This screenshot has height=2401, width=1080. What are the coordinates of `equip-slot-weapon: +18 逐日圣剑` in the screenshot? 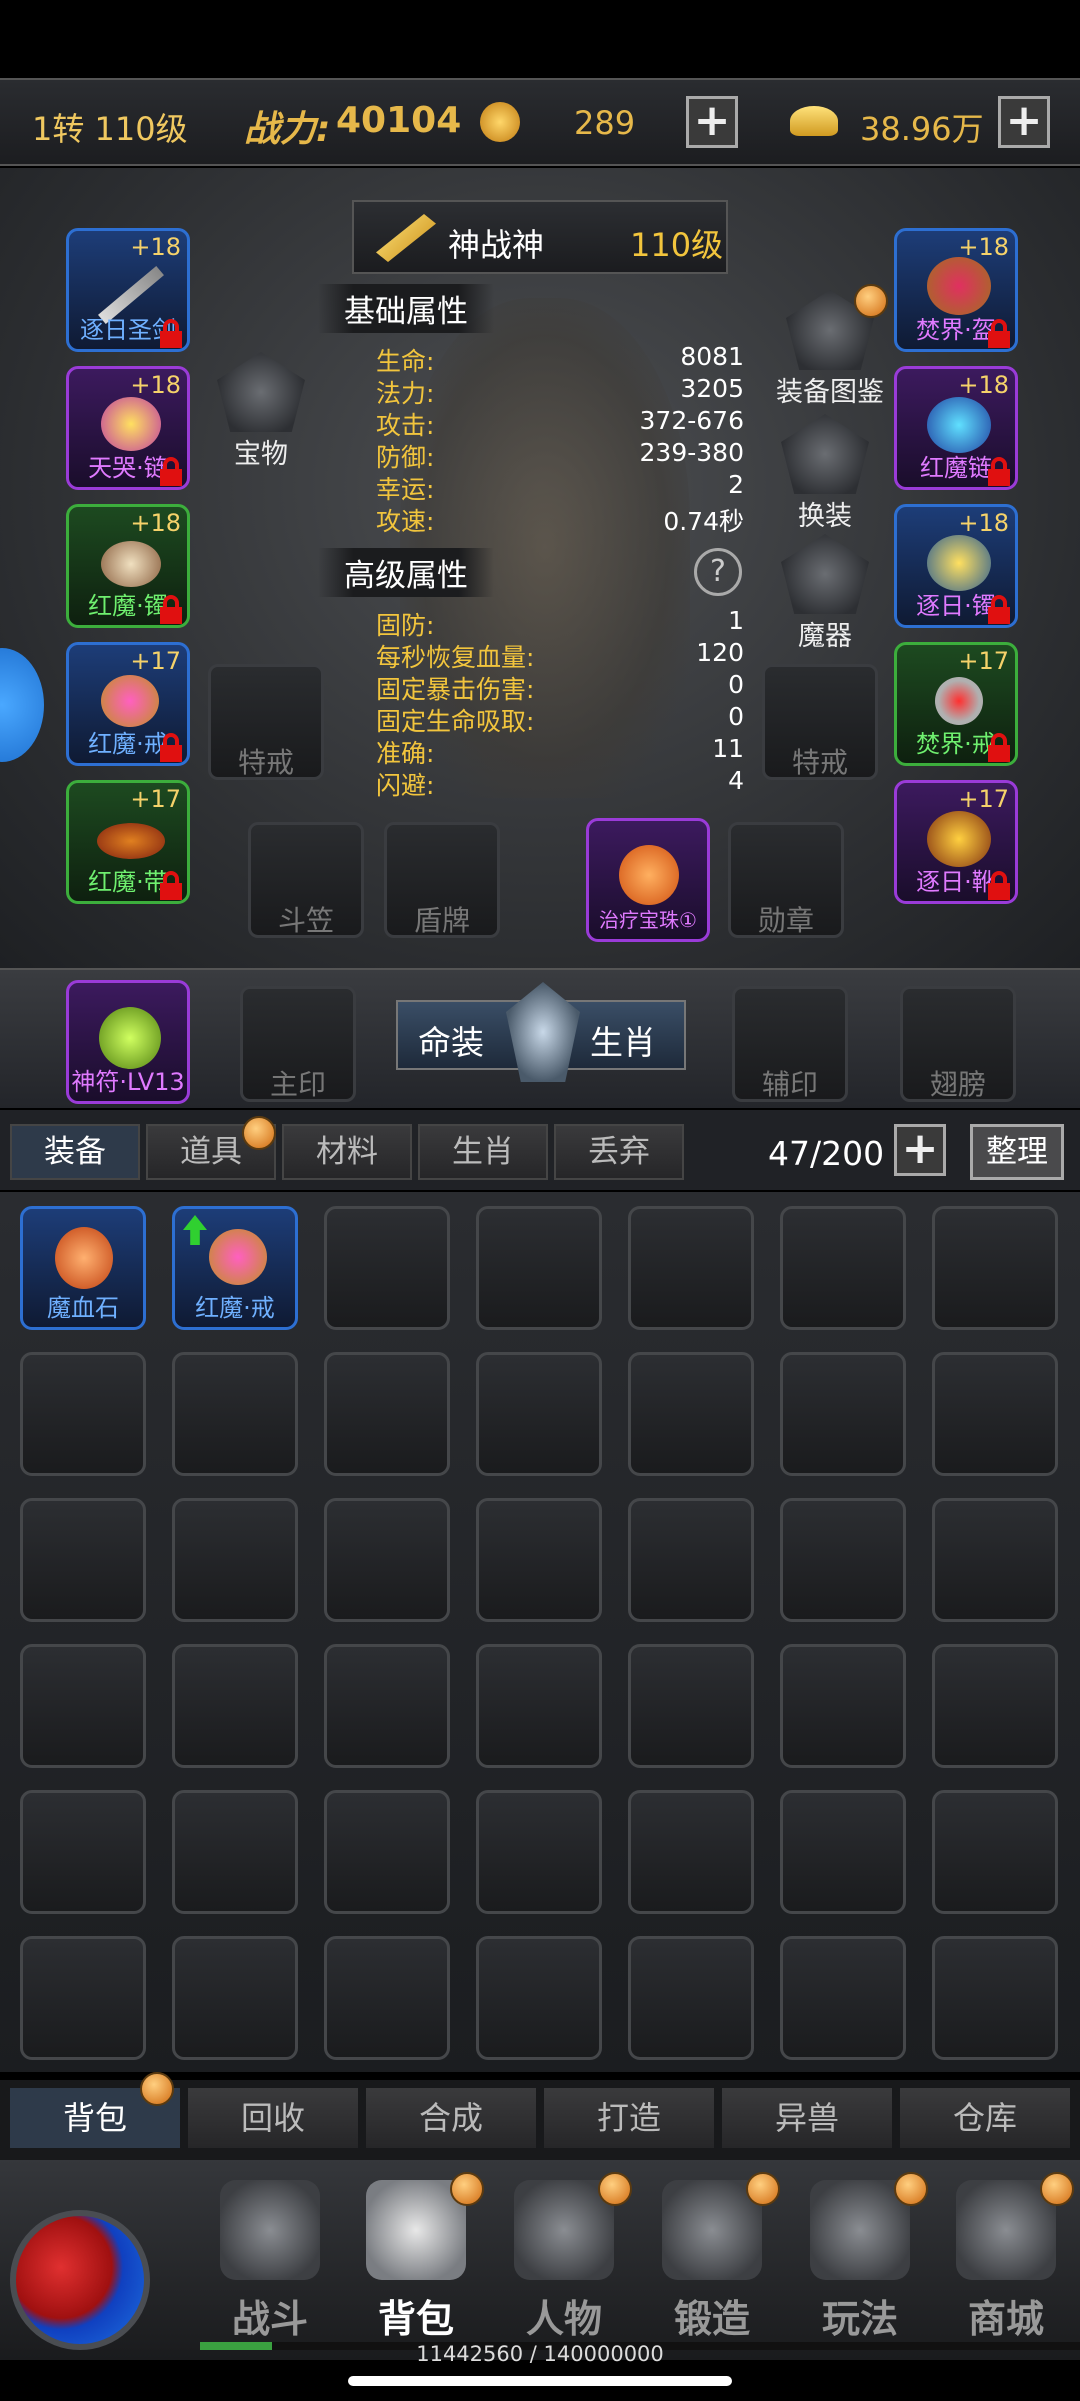 It's located at (128, 290).